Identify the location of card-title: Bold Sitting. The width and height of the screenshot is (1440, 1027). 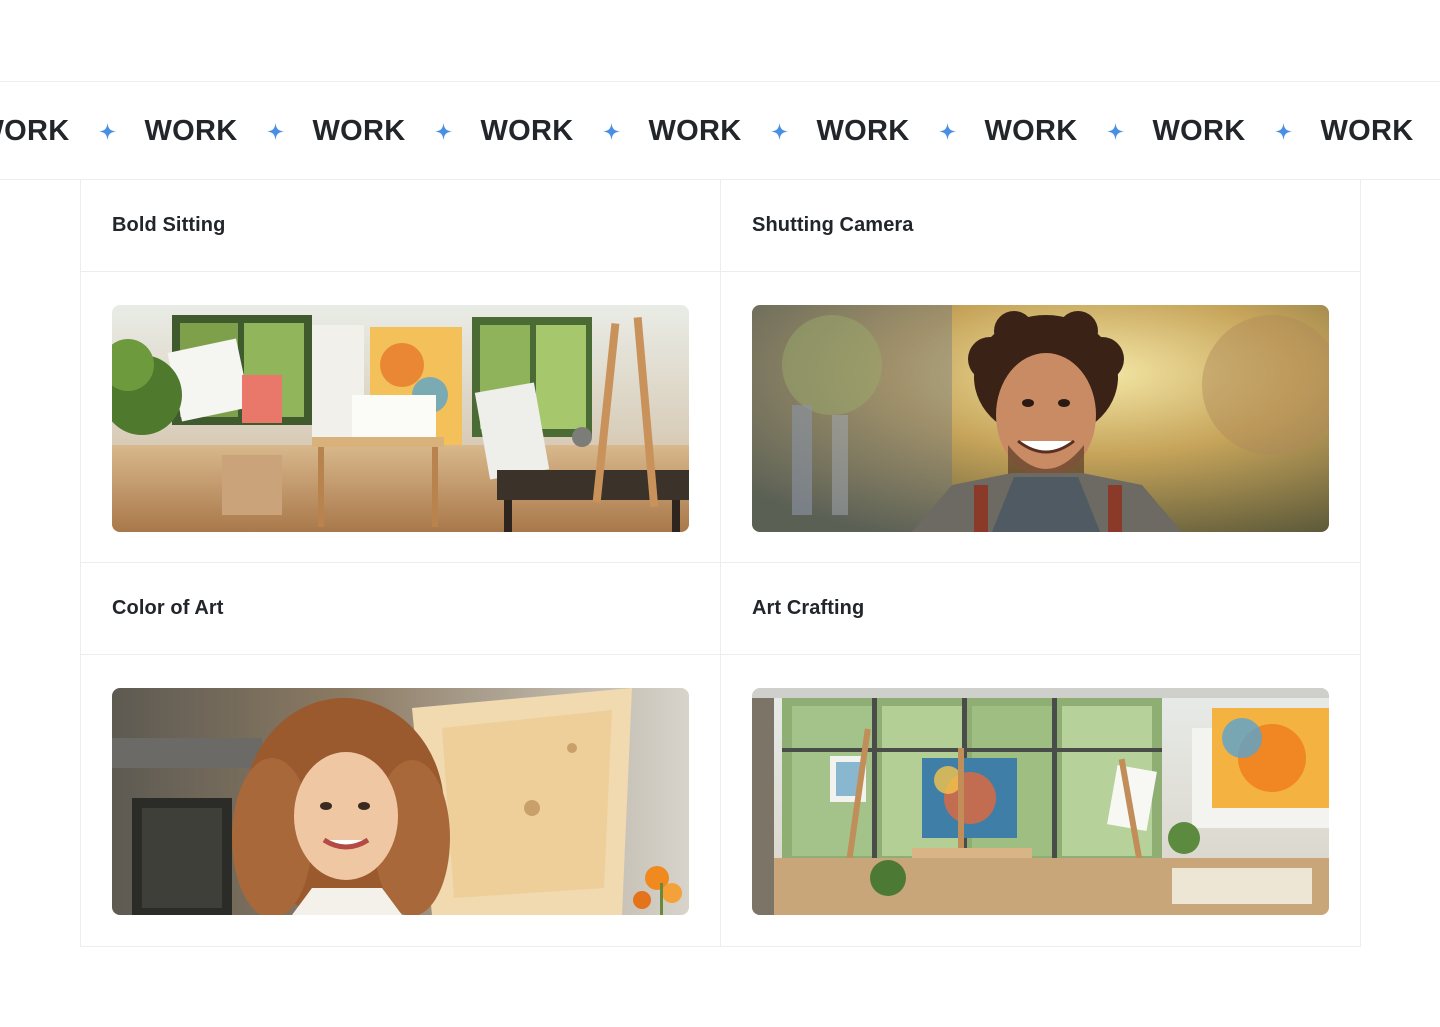
(168, 225).